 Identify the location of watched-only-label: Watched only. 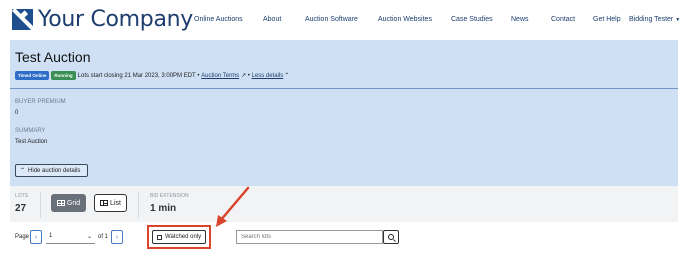
(183, 237).